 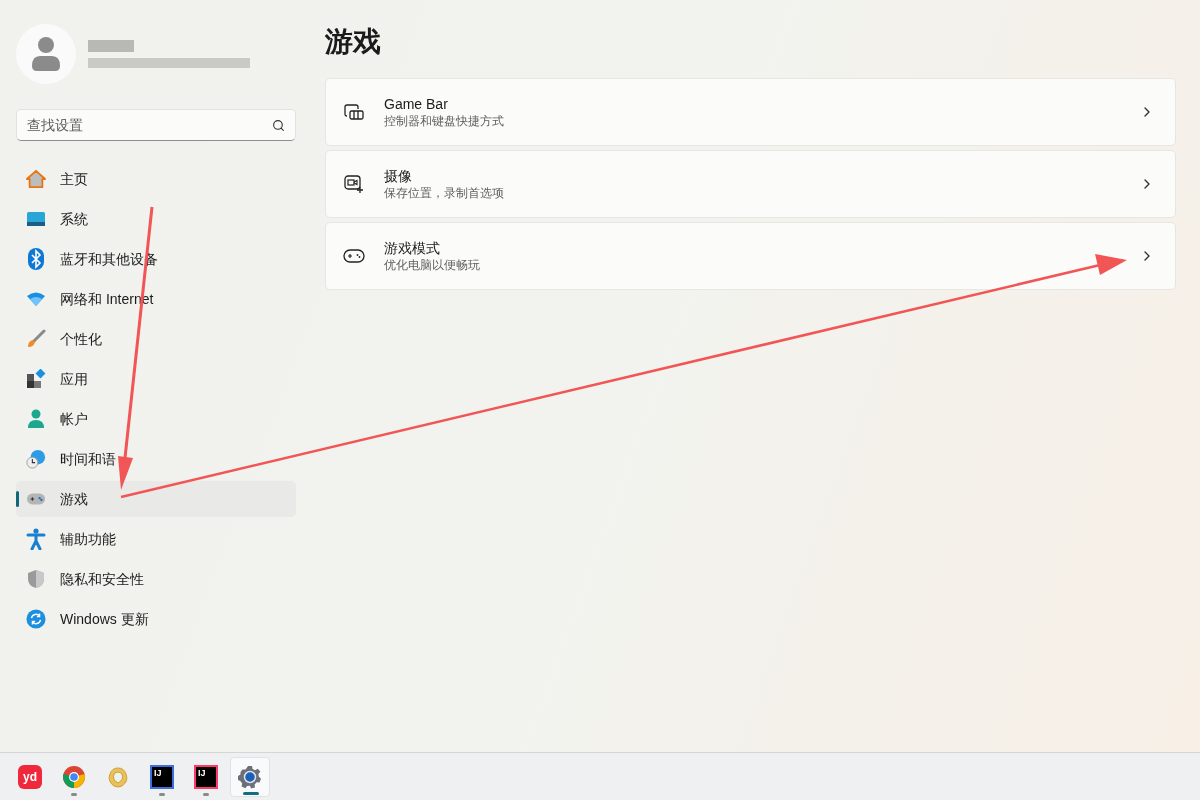 I want to click on card-subtitle: 优化电脑以便畅玩, so click(x=432, y=265).